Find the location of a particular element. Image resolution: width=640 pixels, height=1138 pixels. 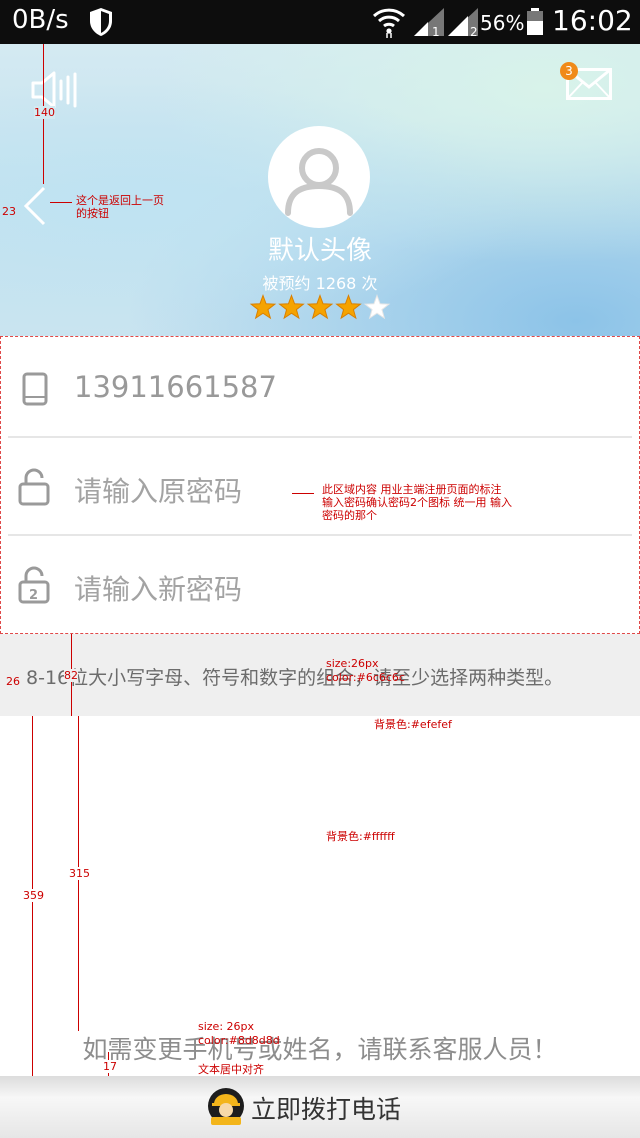

white-bg-note: 背景色:#ffffff is located at coordinates (360, 836).